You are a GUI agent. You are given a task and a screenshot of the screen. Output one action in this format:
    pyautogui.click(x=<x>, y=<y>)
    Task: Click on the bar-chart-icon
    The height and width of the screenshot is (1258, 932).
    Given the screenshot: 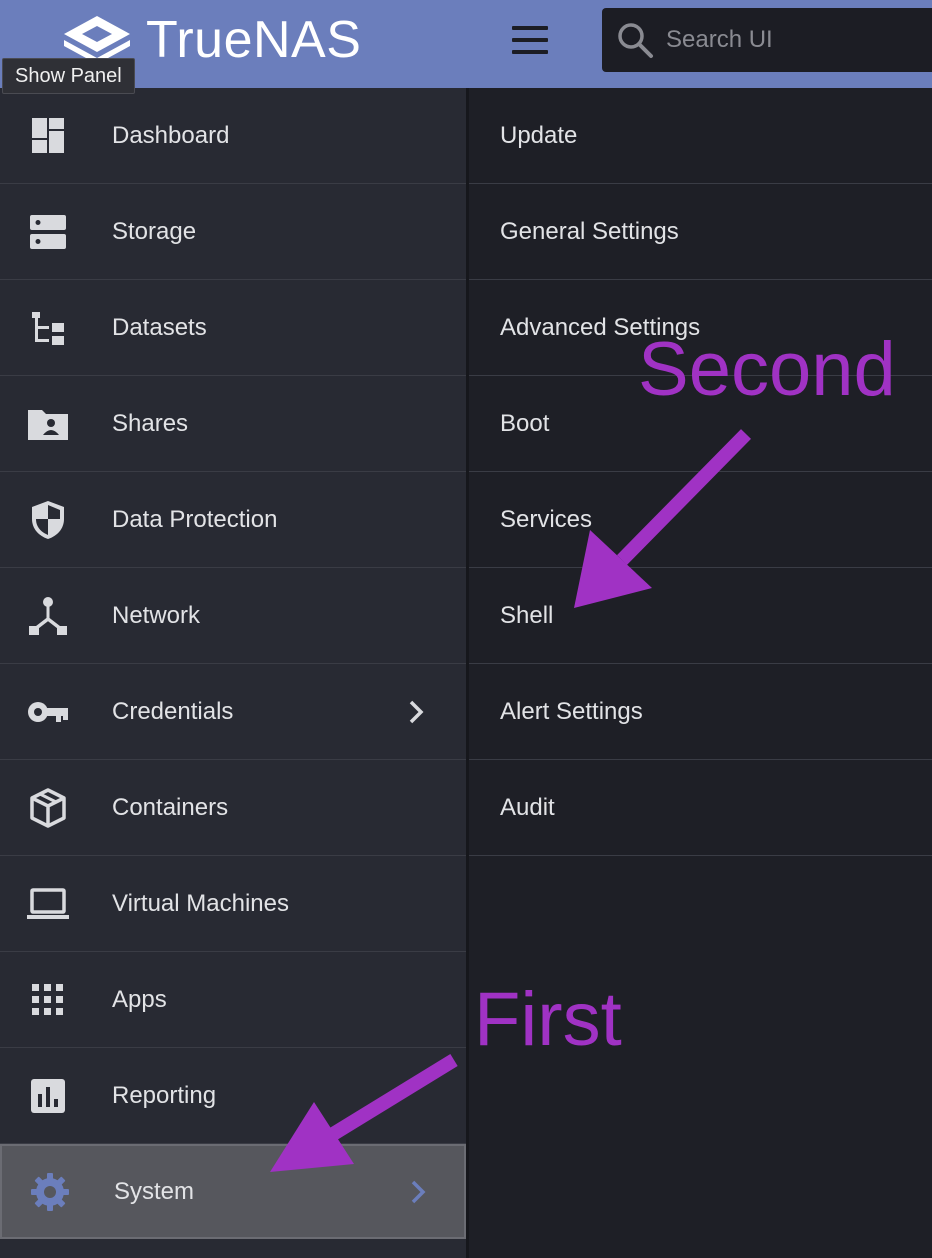 What is the action you would take?
    pyautogui.click(x=48, y=1096)
    